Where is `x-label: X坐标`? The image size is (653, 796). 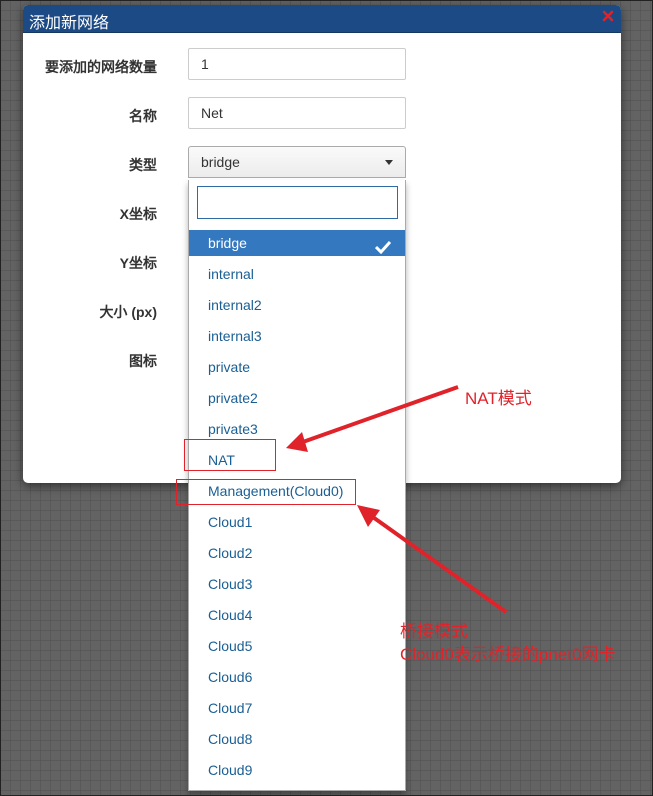
x-label: X坐标 is located at coordinates (138, 214).